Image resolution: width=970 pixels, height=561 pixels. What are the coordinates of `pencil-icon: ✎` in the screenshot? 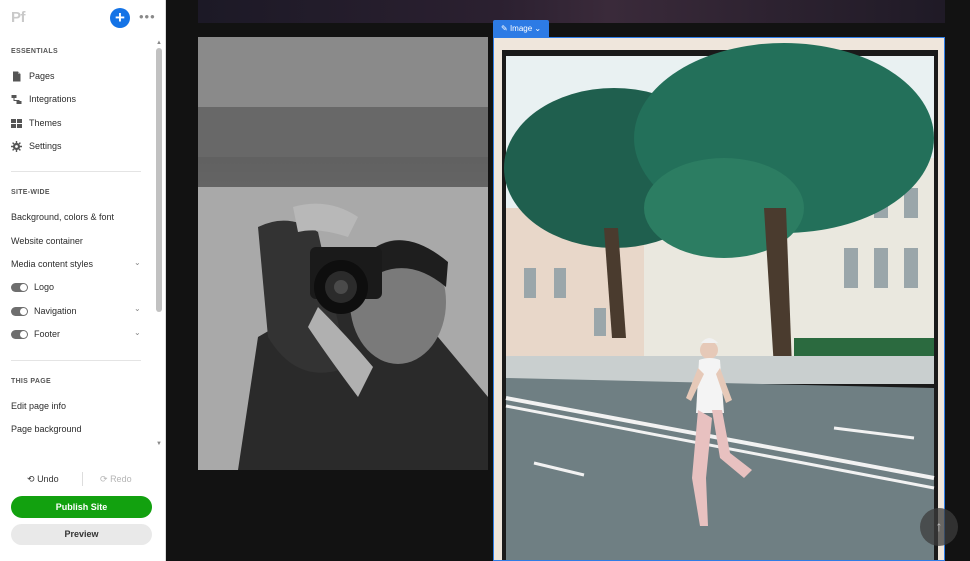 It's located at (504, 28).